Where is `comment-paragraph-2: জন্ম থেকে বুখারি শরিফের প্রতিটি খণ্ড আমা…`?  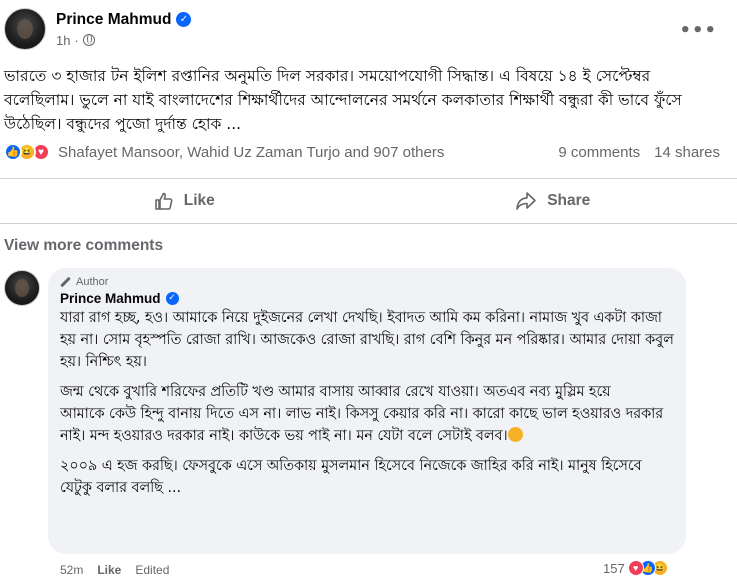
comment-paragraph-2: জন্ম থেকে বুখারি শরিফের প্রতিটি খণ্ড আমা… is located at coordinates (367, 414).